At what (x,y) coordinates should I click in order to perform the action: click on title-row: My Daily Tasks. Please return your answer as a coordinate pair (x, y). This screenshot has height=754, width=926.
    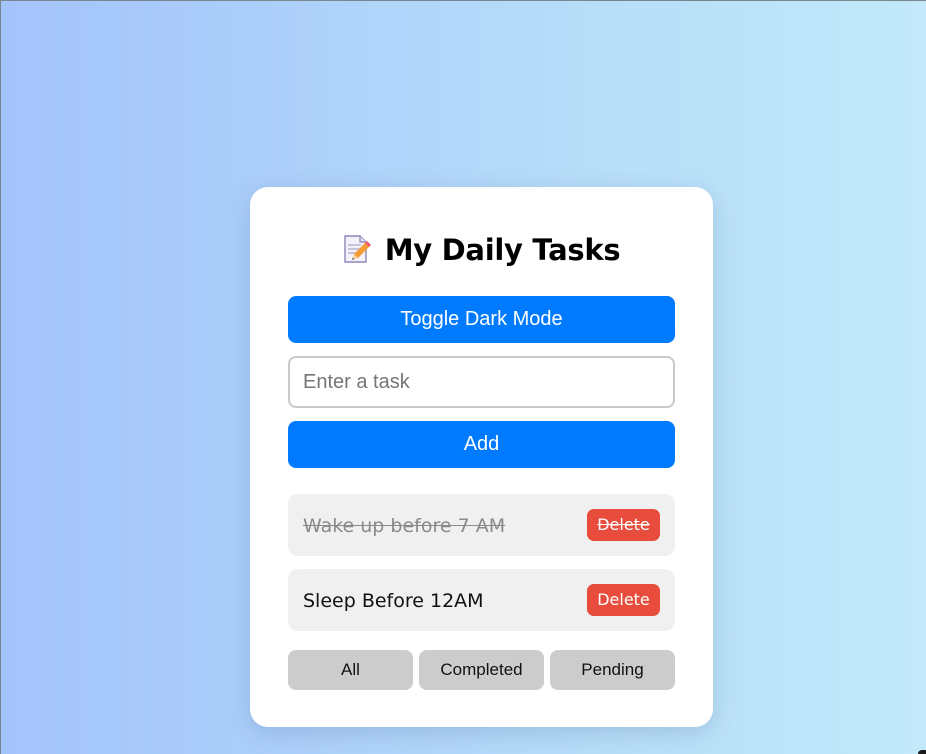
    Looking at the image, I should click on (481, 249).